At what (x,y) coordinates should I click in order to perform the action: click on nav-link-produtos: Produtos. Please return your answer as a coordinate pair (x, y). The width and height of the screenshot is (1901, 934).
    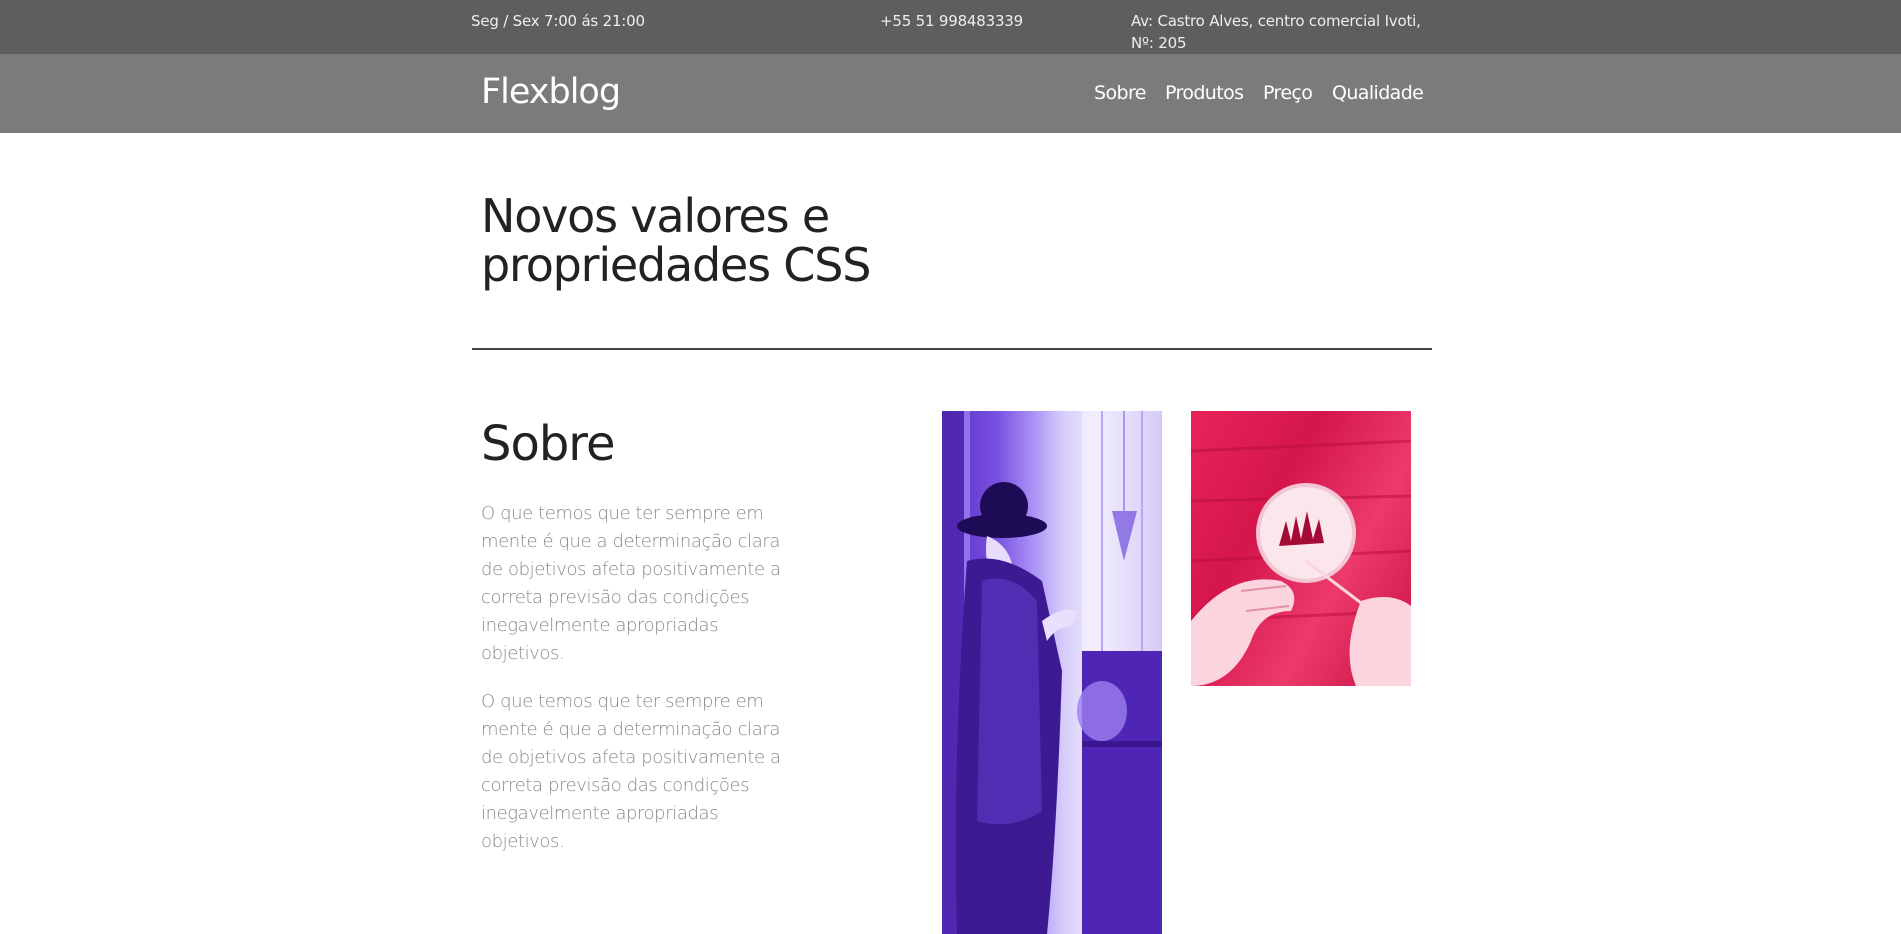
    Looking at the image, I should click on (1204, 93).